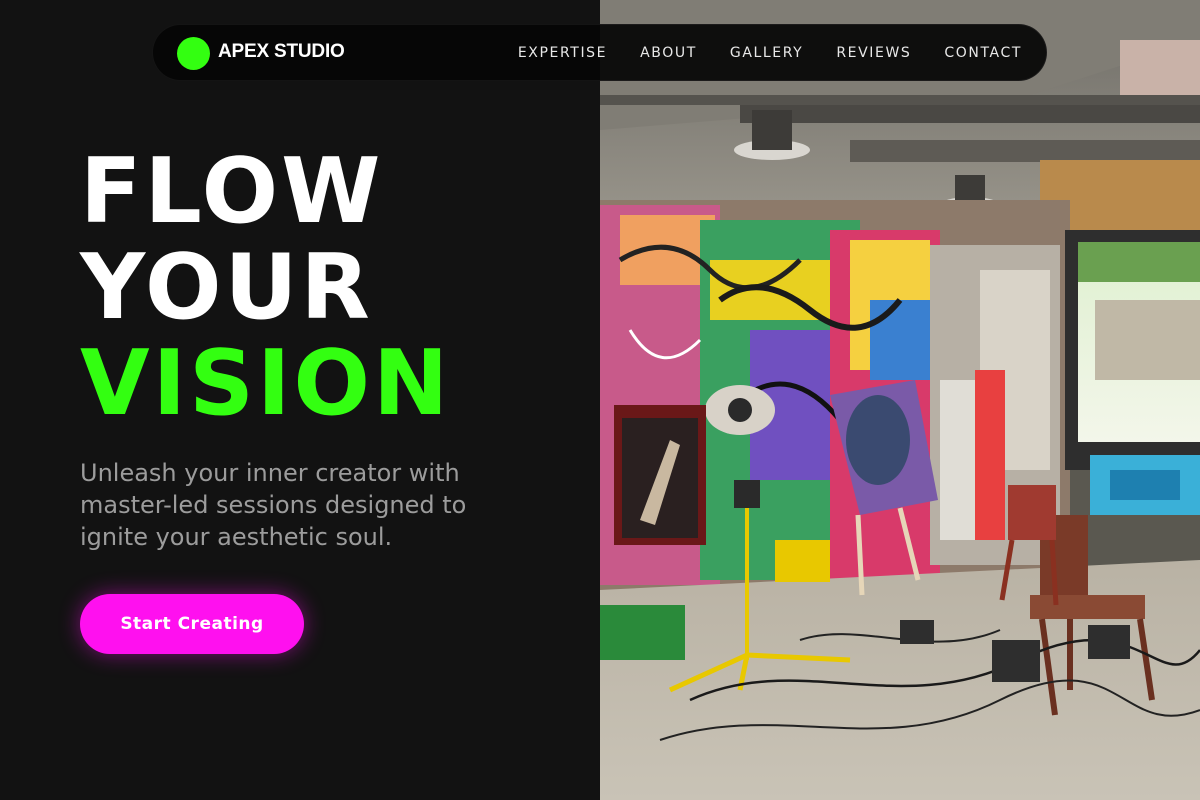  What do you see at coordinates (192, 624) in the screenshot?
I see `start-creating-button: Start Creating` at bounding box center [192, 624].